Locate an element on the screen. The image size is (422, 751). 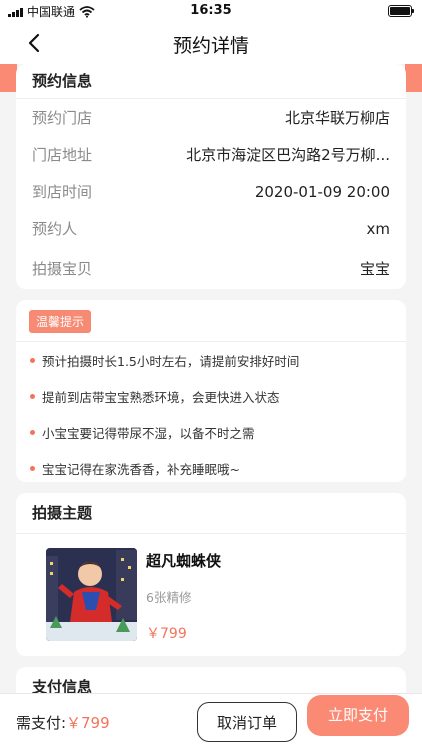
pay-now-button: 立即支付 is located at coordinates (358, 715).